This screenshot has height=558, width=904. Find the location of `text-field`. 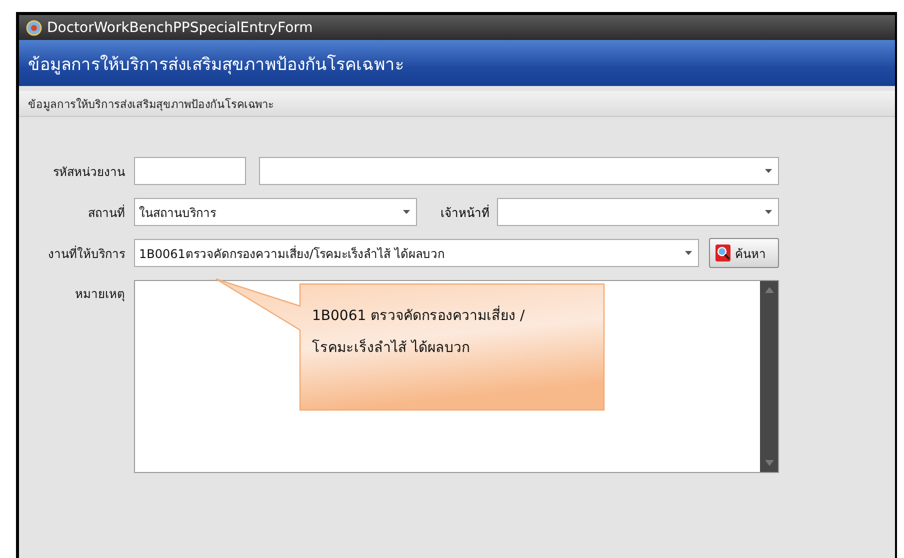

text-field is located at coordinates (190, 171).